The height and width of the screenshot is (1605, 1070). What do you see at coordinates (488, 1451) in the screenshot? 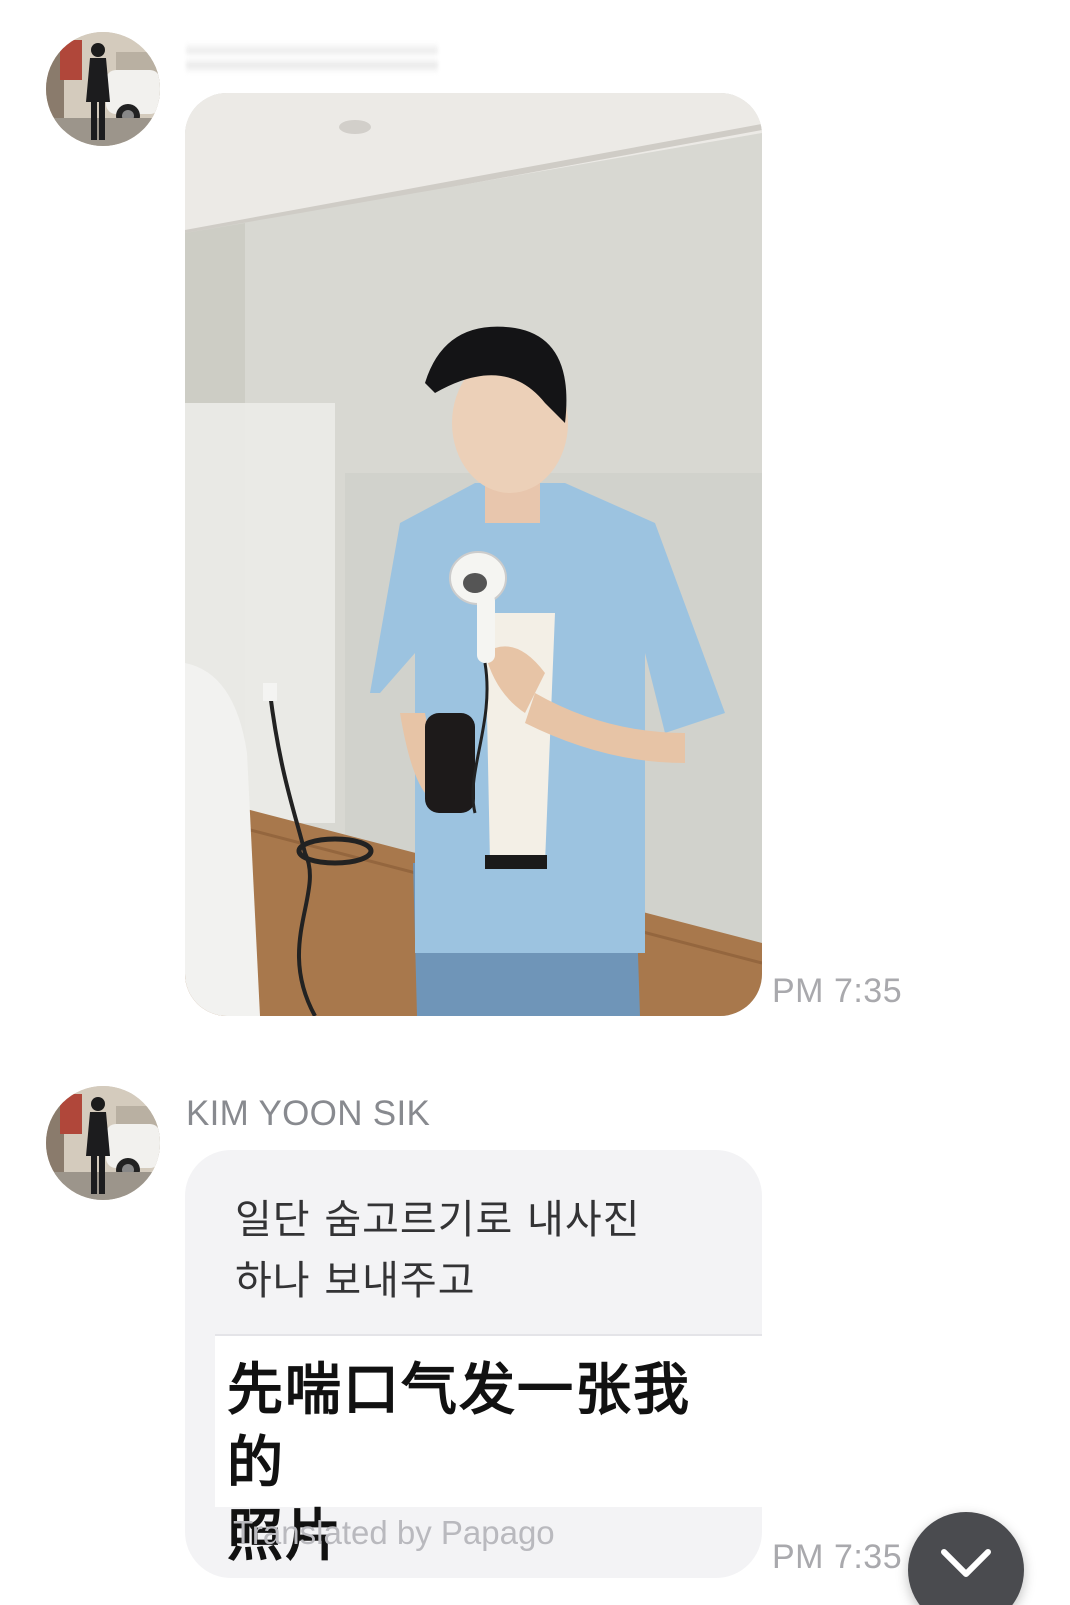
I see `translation-box: 先喘口气发一张我的 照片` at bounding box center [488, 1451].